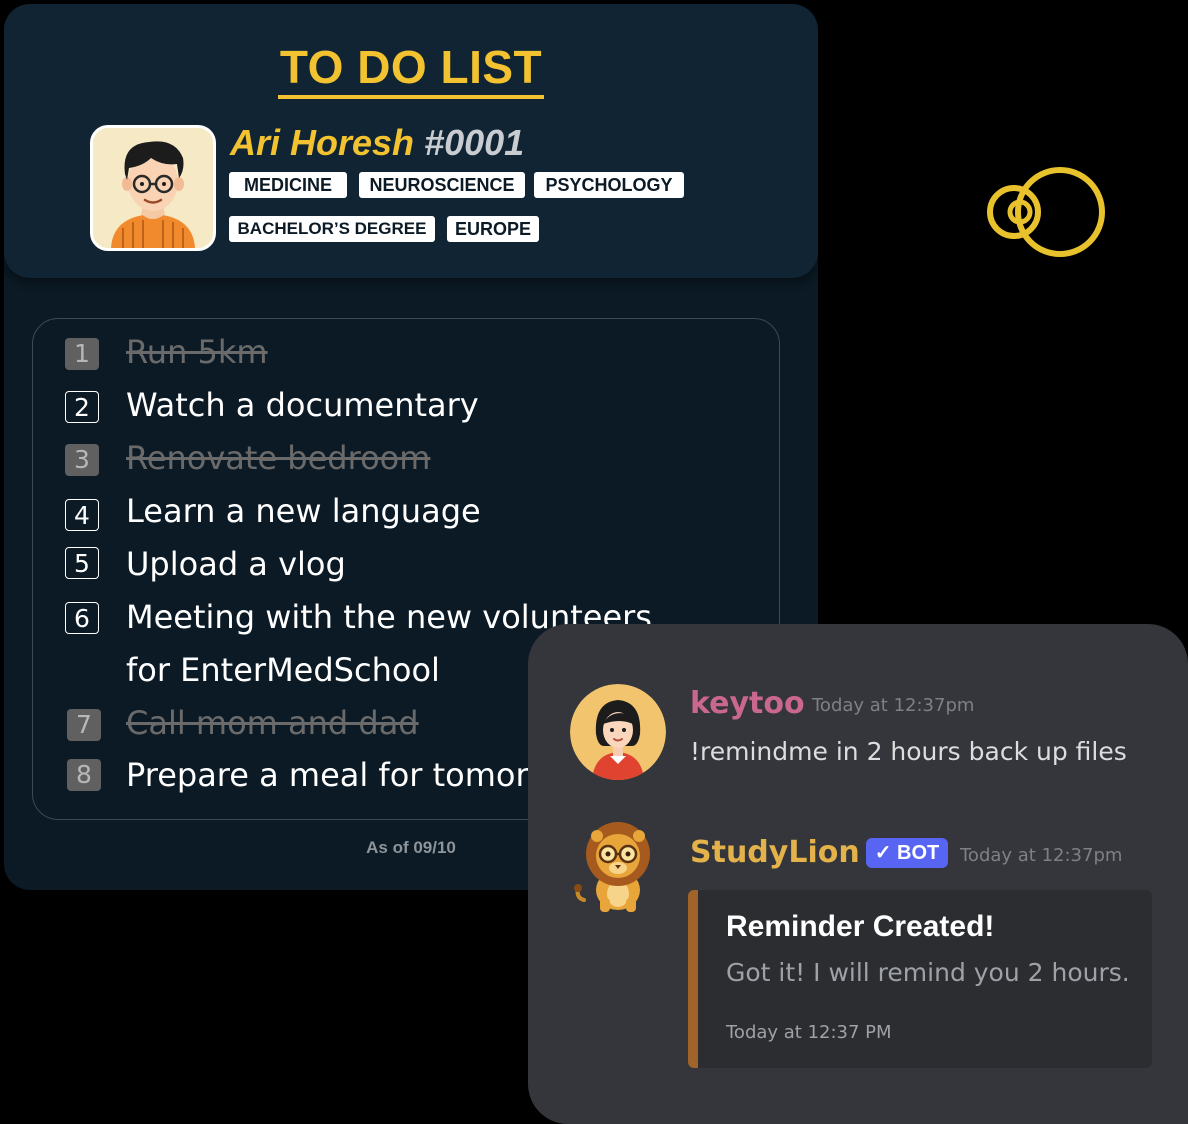 The width and height of the screenshot is (1188, 1124). I want to click on woman-avatar-icon, so click(618, 732).